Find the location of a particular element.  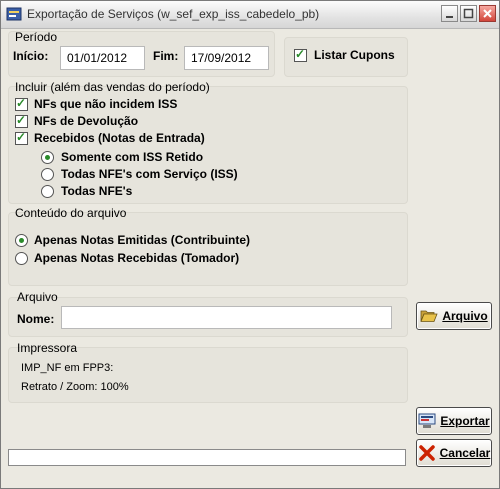

maximize-button is located at coordinates (468, 13).